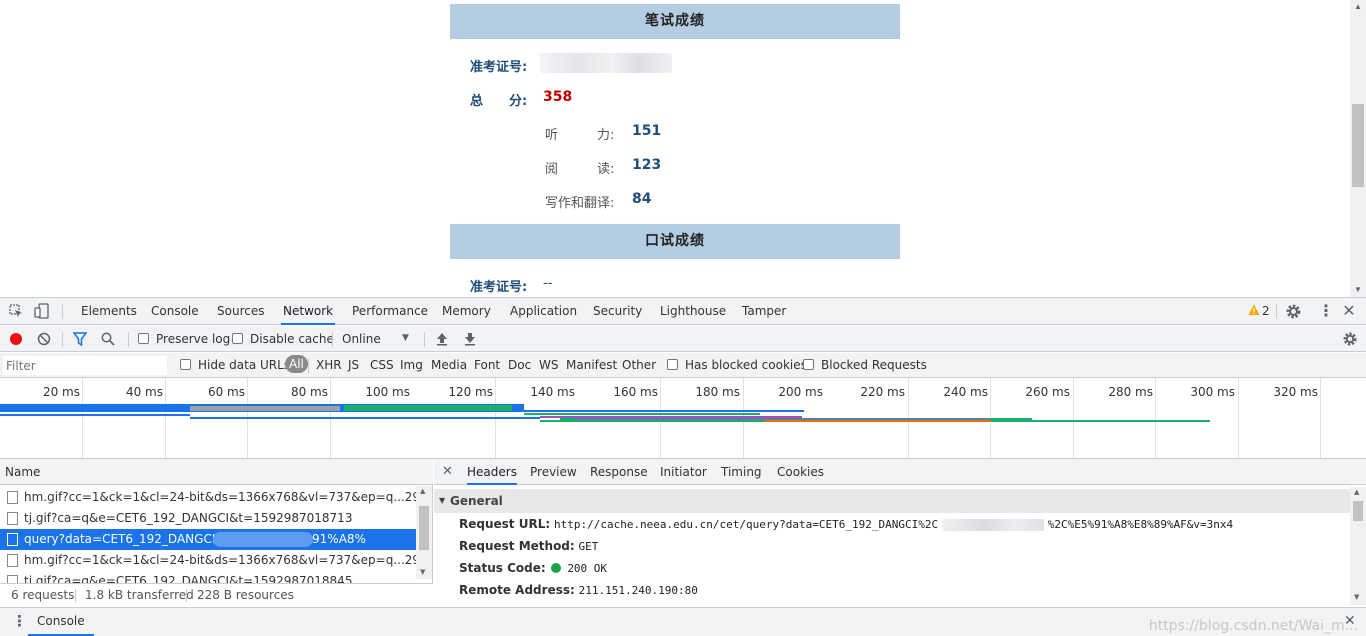 This screenshot has height=636, width=1366. What do you see at coordinates (1326, 310) in the screenshot?
I see `more-icon: ⋮` at bounding box center [1326, 310].